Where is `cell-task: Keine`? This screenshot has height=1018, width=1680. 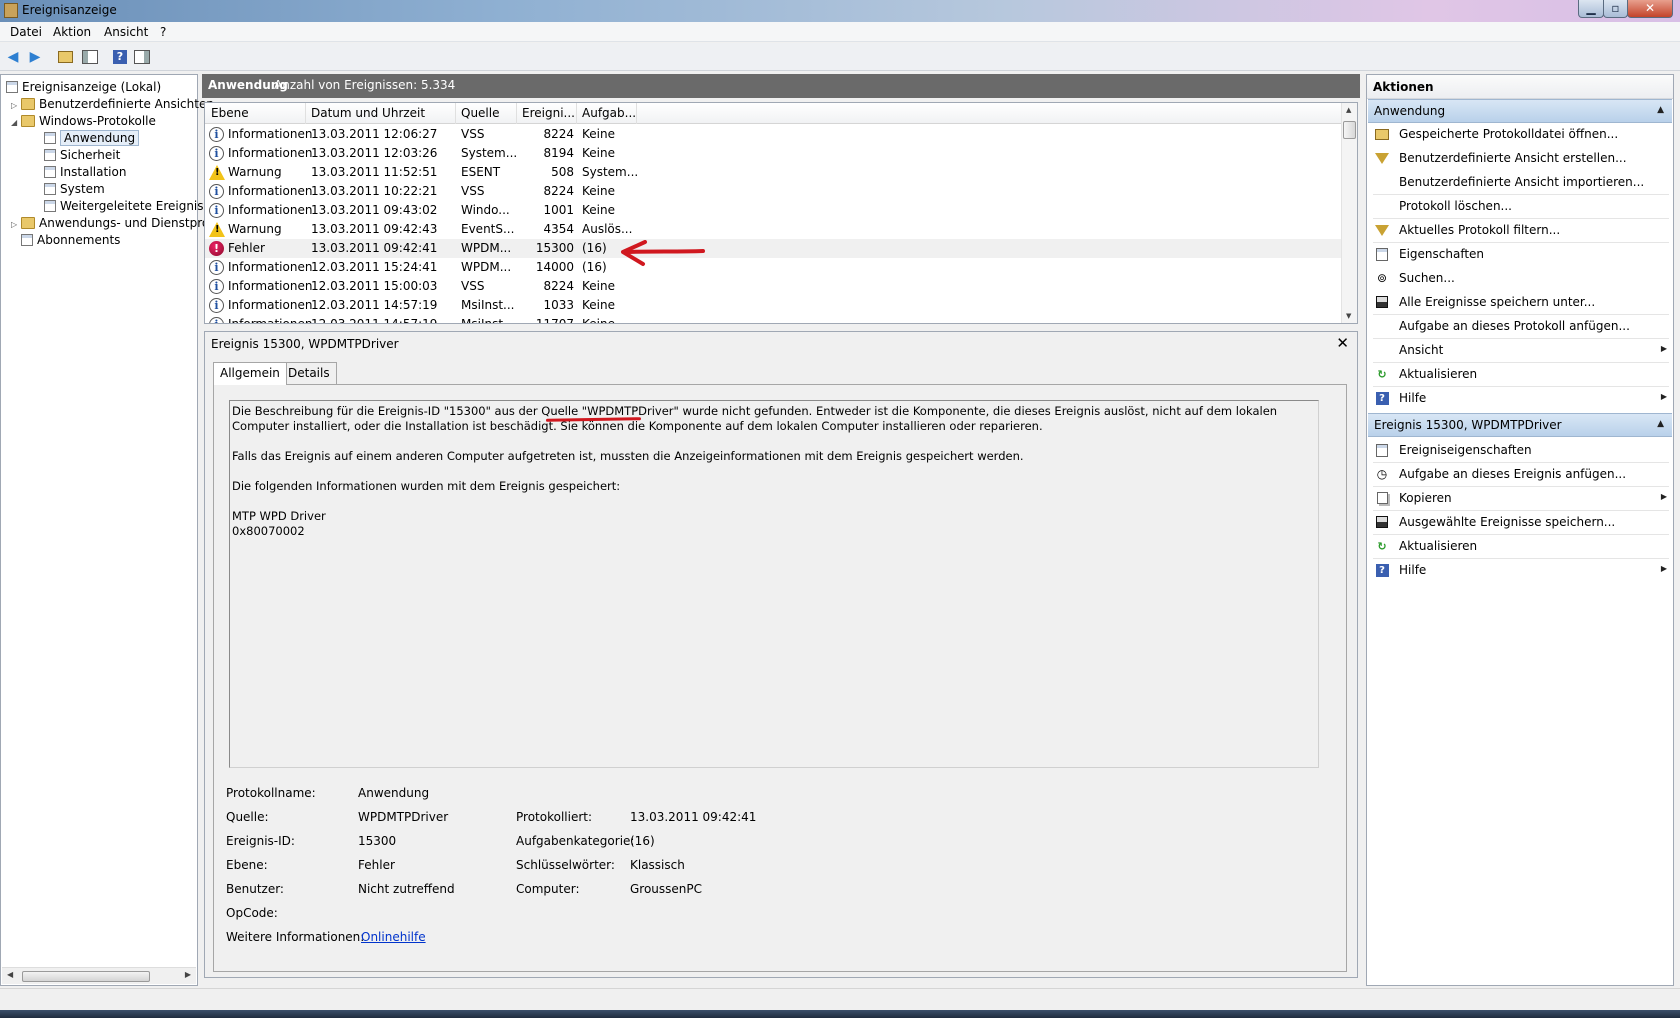 cell-task: Keine is located at coordinates (598, 210).